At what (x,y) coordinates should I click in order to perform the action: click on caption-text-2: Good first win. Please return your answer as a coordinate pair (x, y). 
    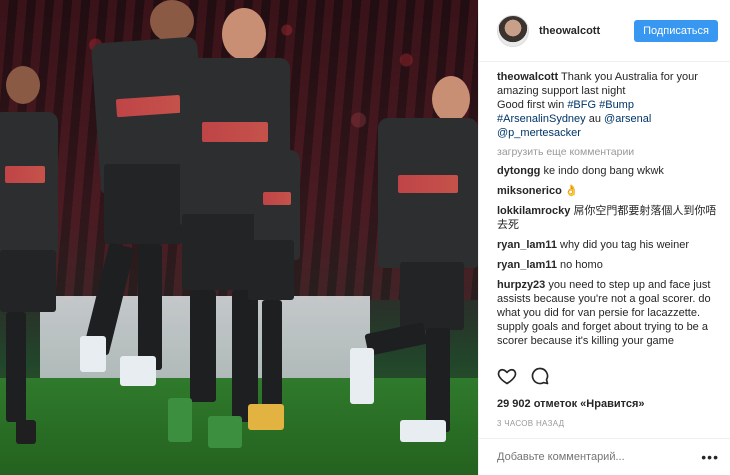
    Looking at the image, I should click on (532, 105).